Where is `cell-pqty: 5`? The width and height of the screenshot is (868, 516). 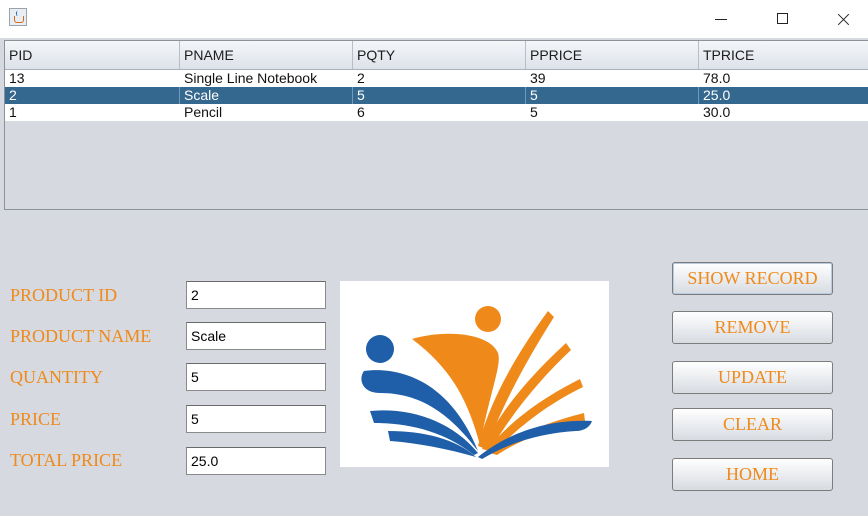
cell-pqty: 5 is located at coordinates (439, 95).